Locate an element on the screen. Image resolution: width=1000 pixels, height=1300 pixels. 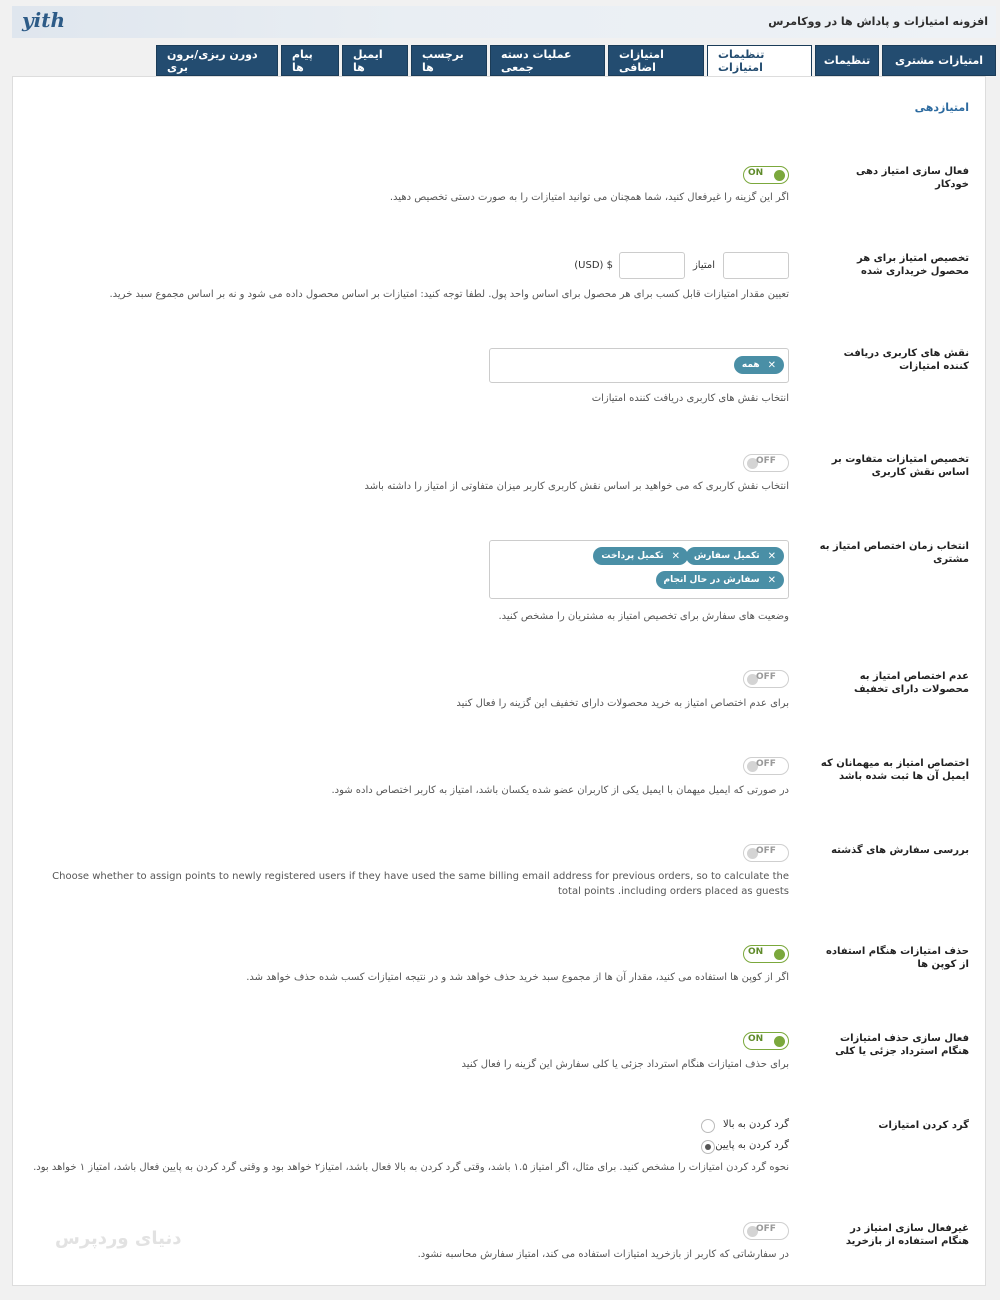
redeem-disable-toggle: OFF is located at coordinates (766, 1231).